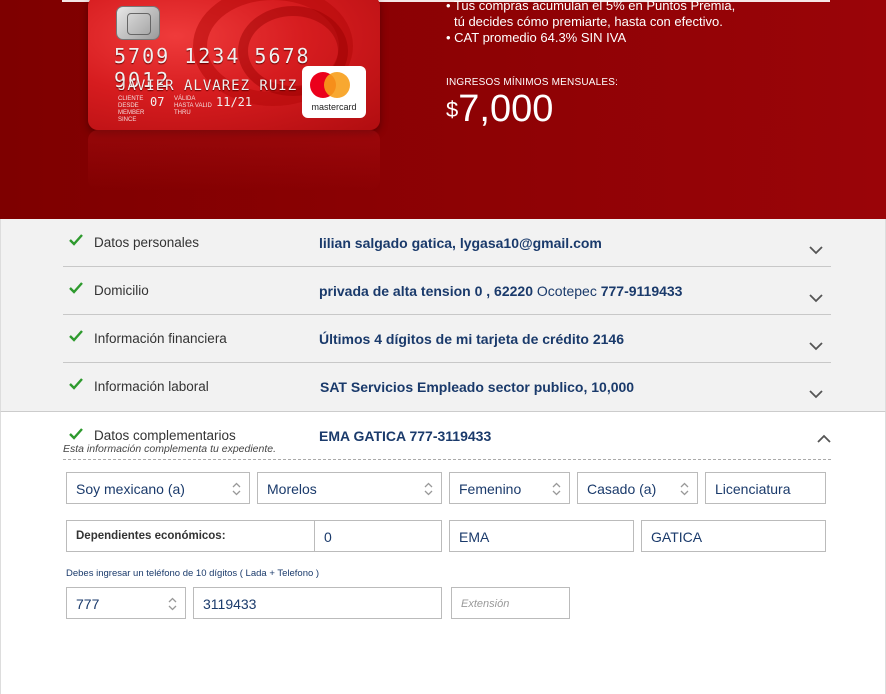 This screenshot has height=694, width=886. Describe the element at coordinates (378, 536) in the screenshot. I see `dependents-input: 0` at that location.